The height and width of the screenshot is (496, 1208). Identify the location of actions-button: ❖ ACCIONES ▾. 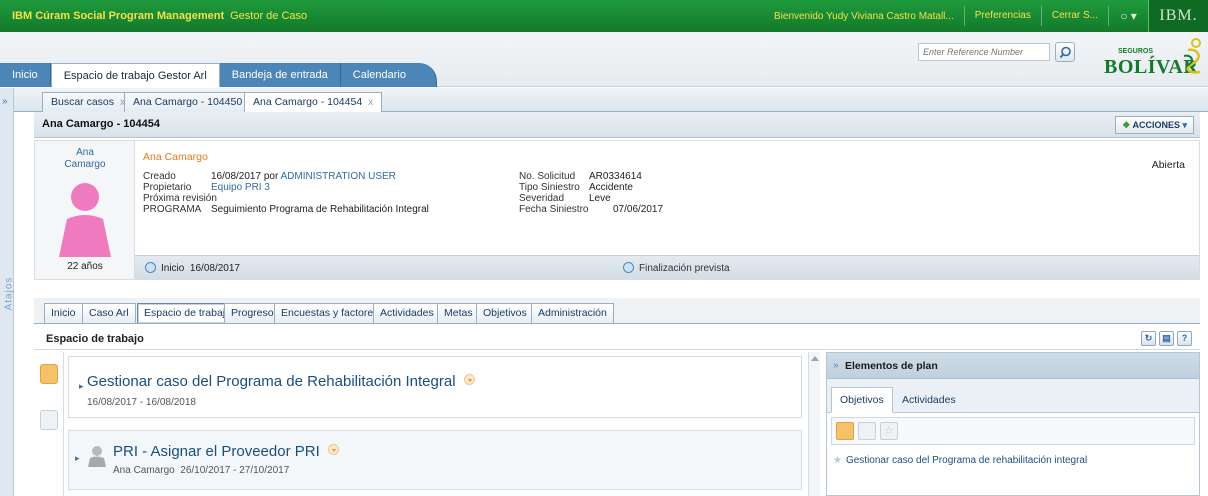
(1154, 125).